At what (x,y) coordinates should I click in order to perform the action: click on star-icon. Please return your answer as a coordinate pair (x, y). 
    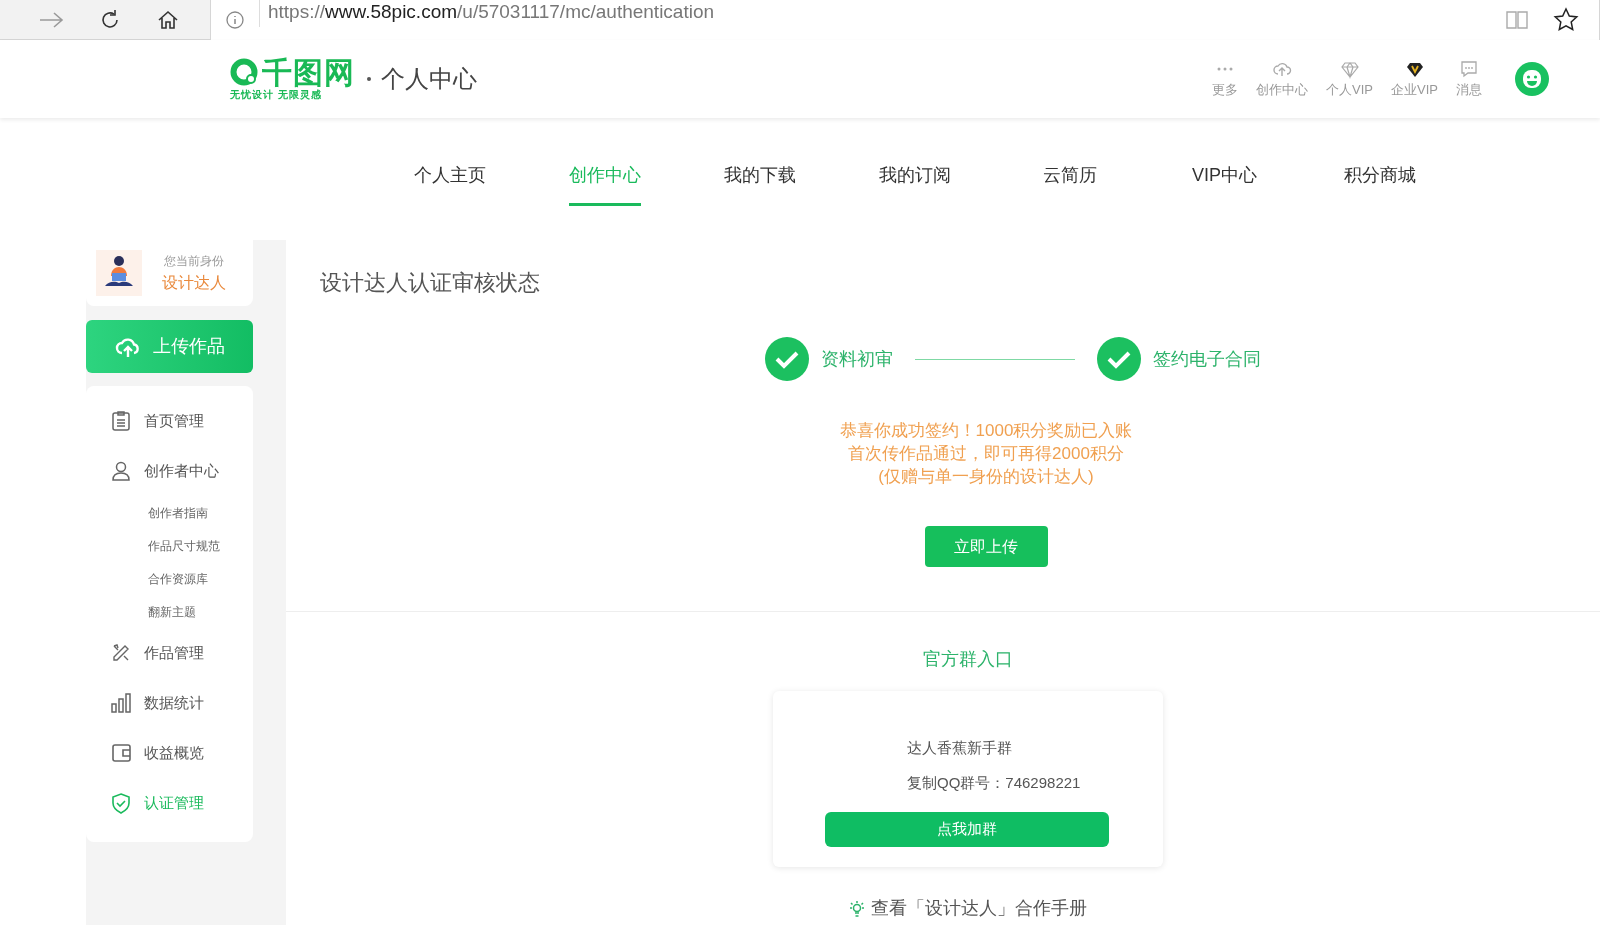
    Looking at the image, I should click on (1566, 19).